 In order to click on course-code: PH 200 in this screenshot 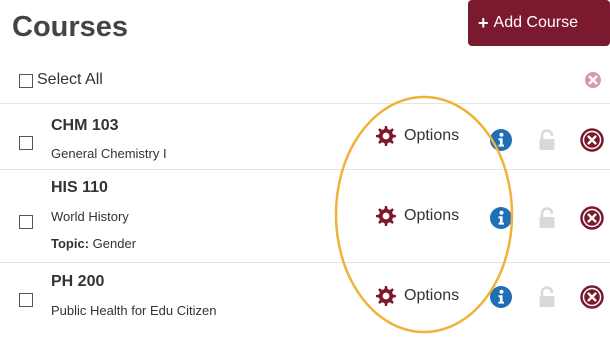, I will do `click(78, 281)`.